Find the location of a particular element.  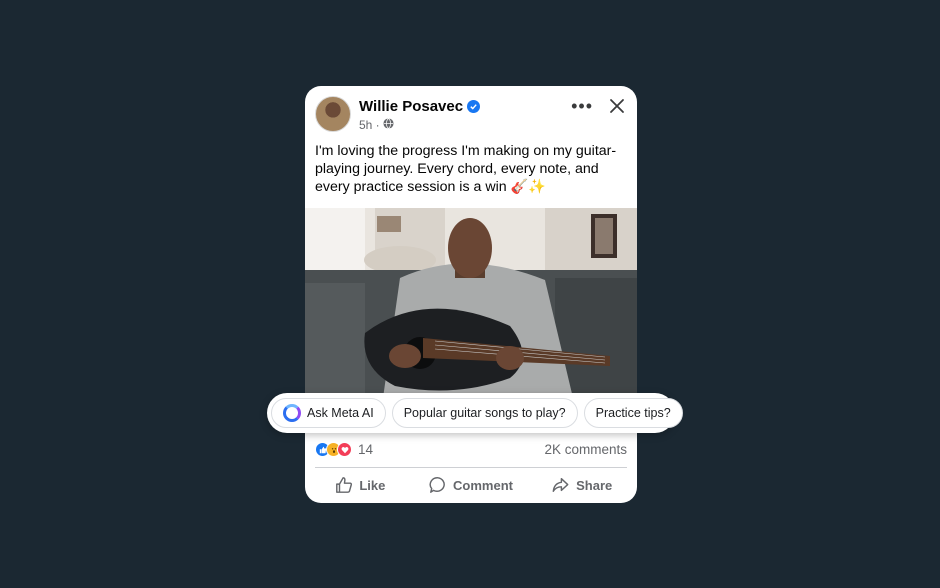

author-name-row: Willie Posavec is located at coordinates (420, 106).